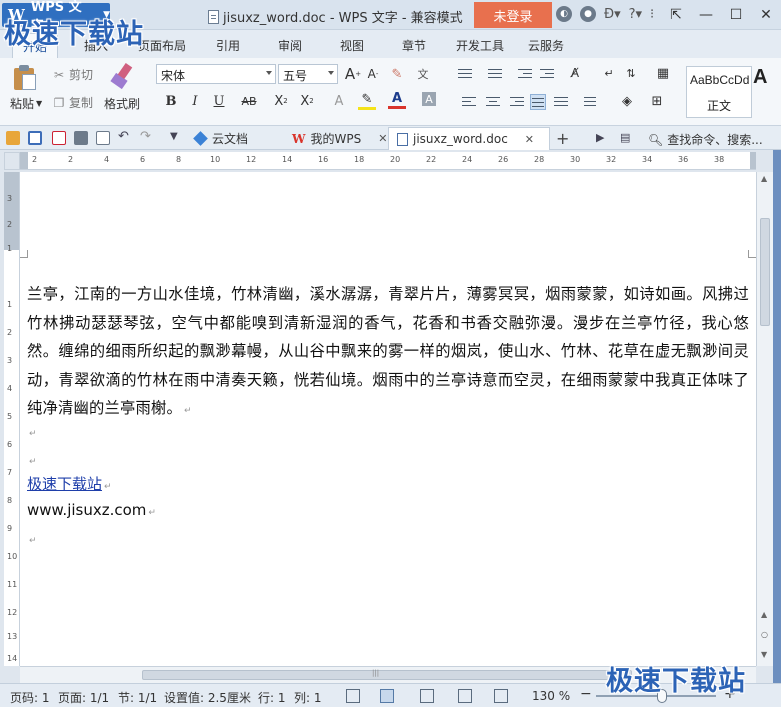 The height and width of the screenshot is (707, 781). Describe the element at coordinates (171, 101) in the screenshot. I see `bold-icon: B` at that location.